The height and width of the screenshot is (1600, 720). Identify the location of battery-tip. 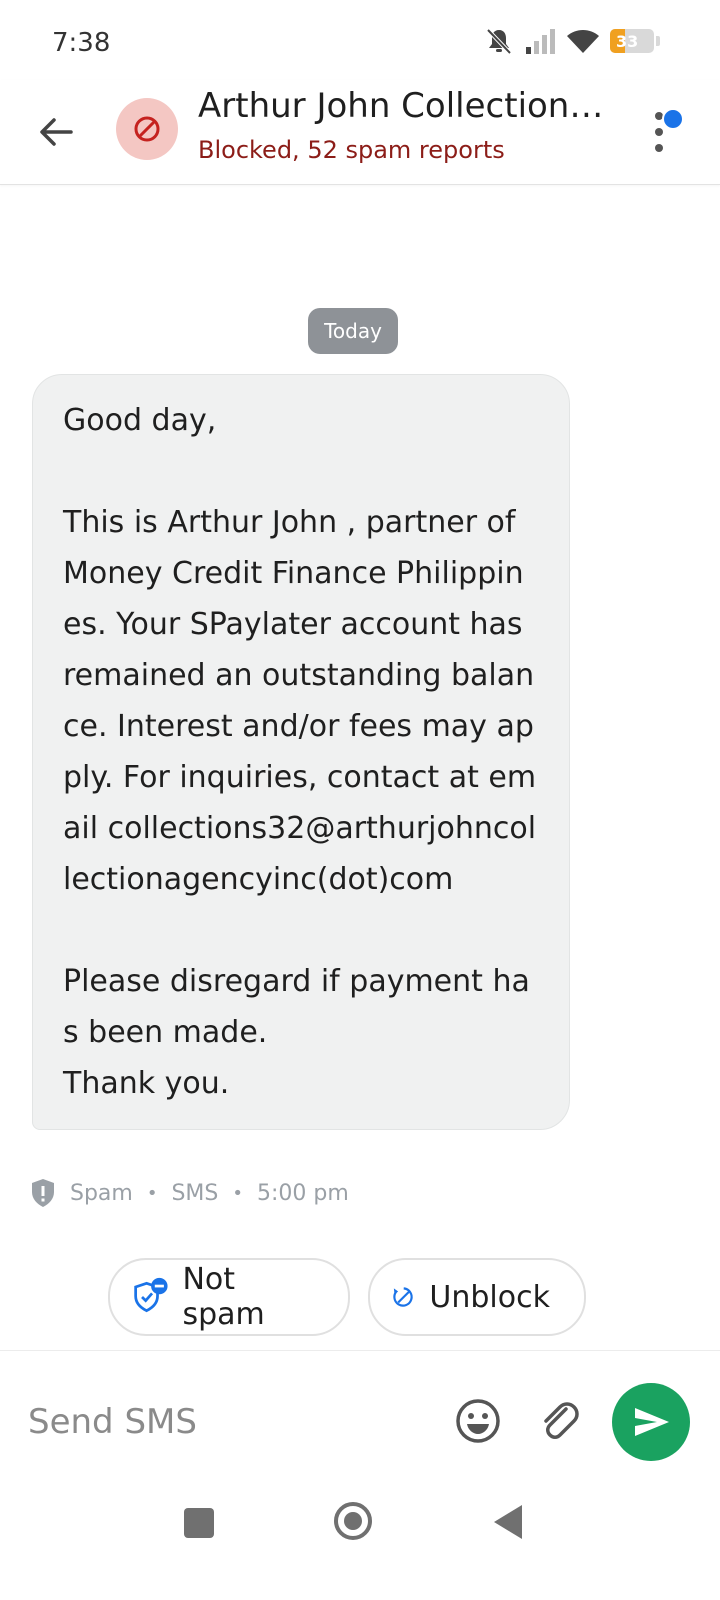
(658, 41).